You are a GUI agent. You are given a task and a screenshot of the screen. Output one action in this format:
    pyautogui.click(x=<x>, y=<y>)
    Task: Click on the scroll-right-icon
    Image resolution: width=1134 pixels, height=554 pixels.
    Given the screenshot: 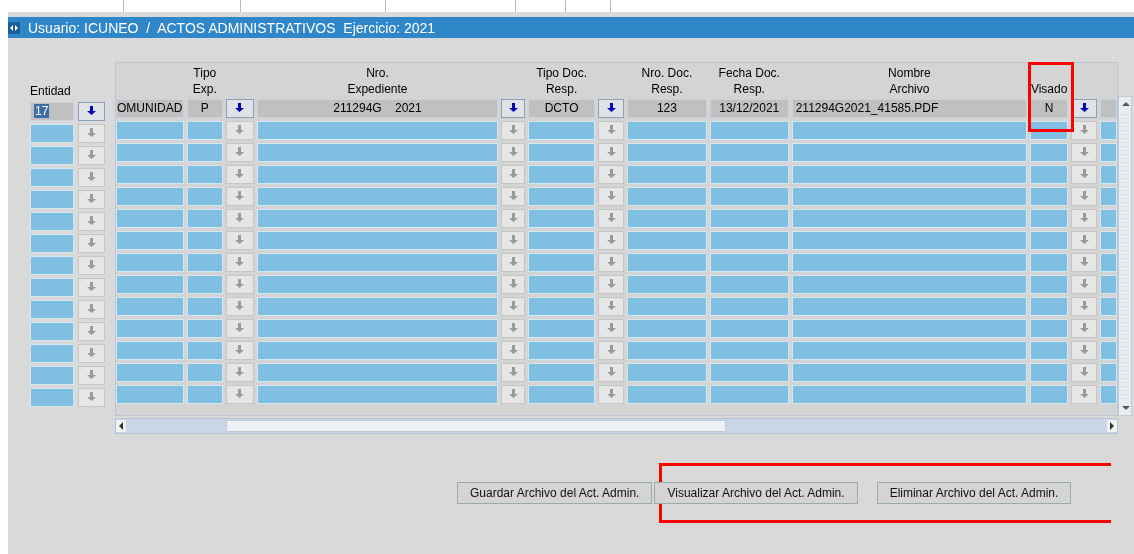 What is the action you would take?
    pyautogui.click(x=1112, y=426)
    